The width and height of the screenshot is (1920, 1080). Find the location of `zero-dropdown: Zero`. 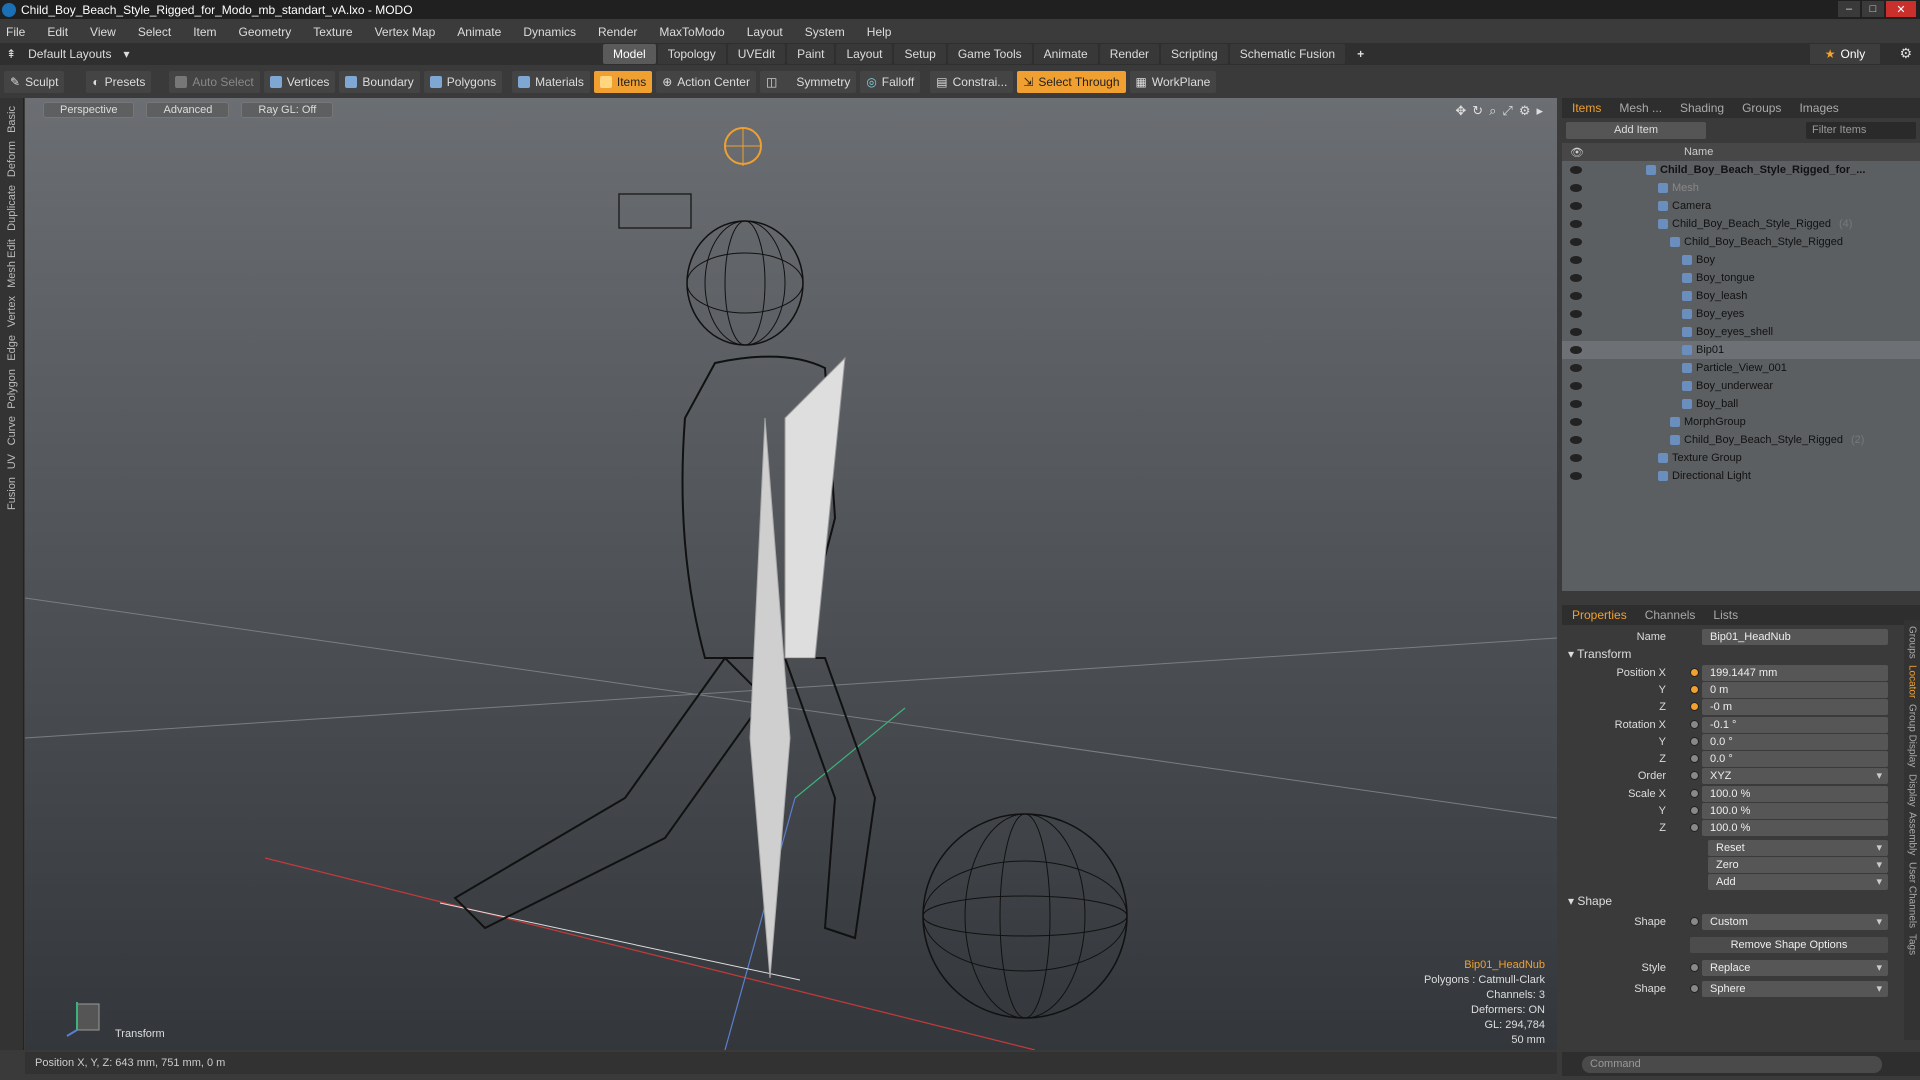

zero-dropdown: Zero is located at coordinates (1798, 864).